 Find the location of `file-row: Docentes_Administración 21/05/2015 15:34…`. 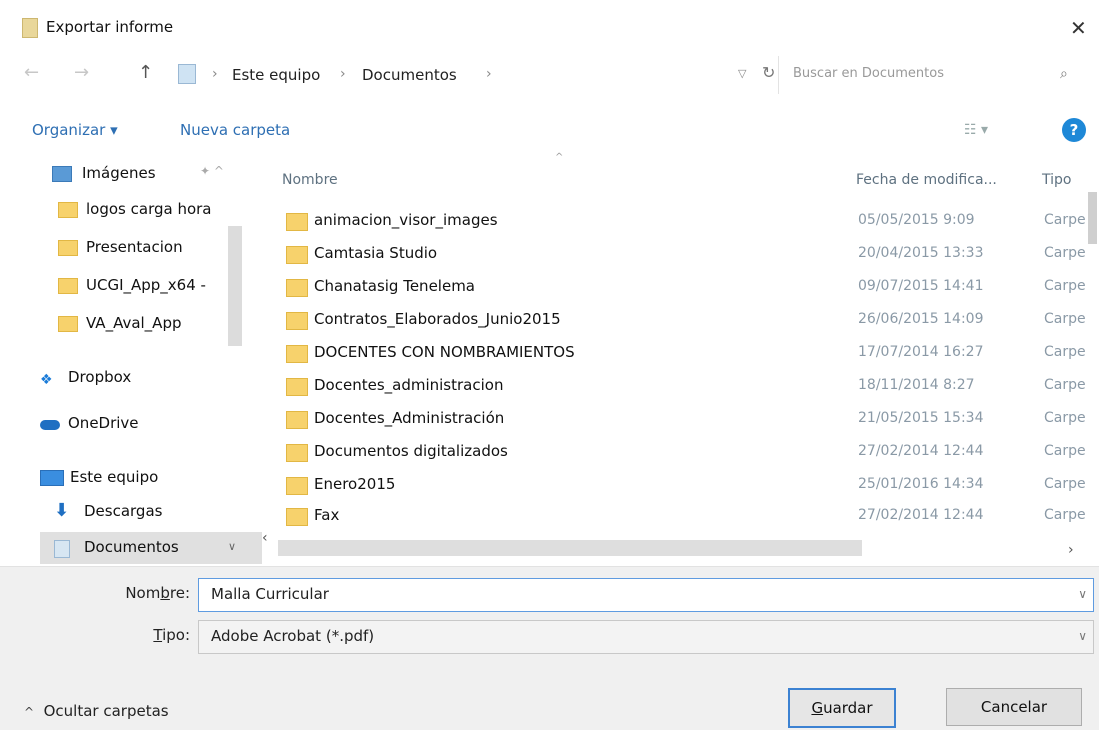

file-row: Docentes_Administración 21/05/2015 15:34… is located at coordinates (688, 419).